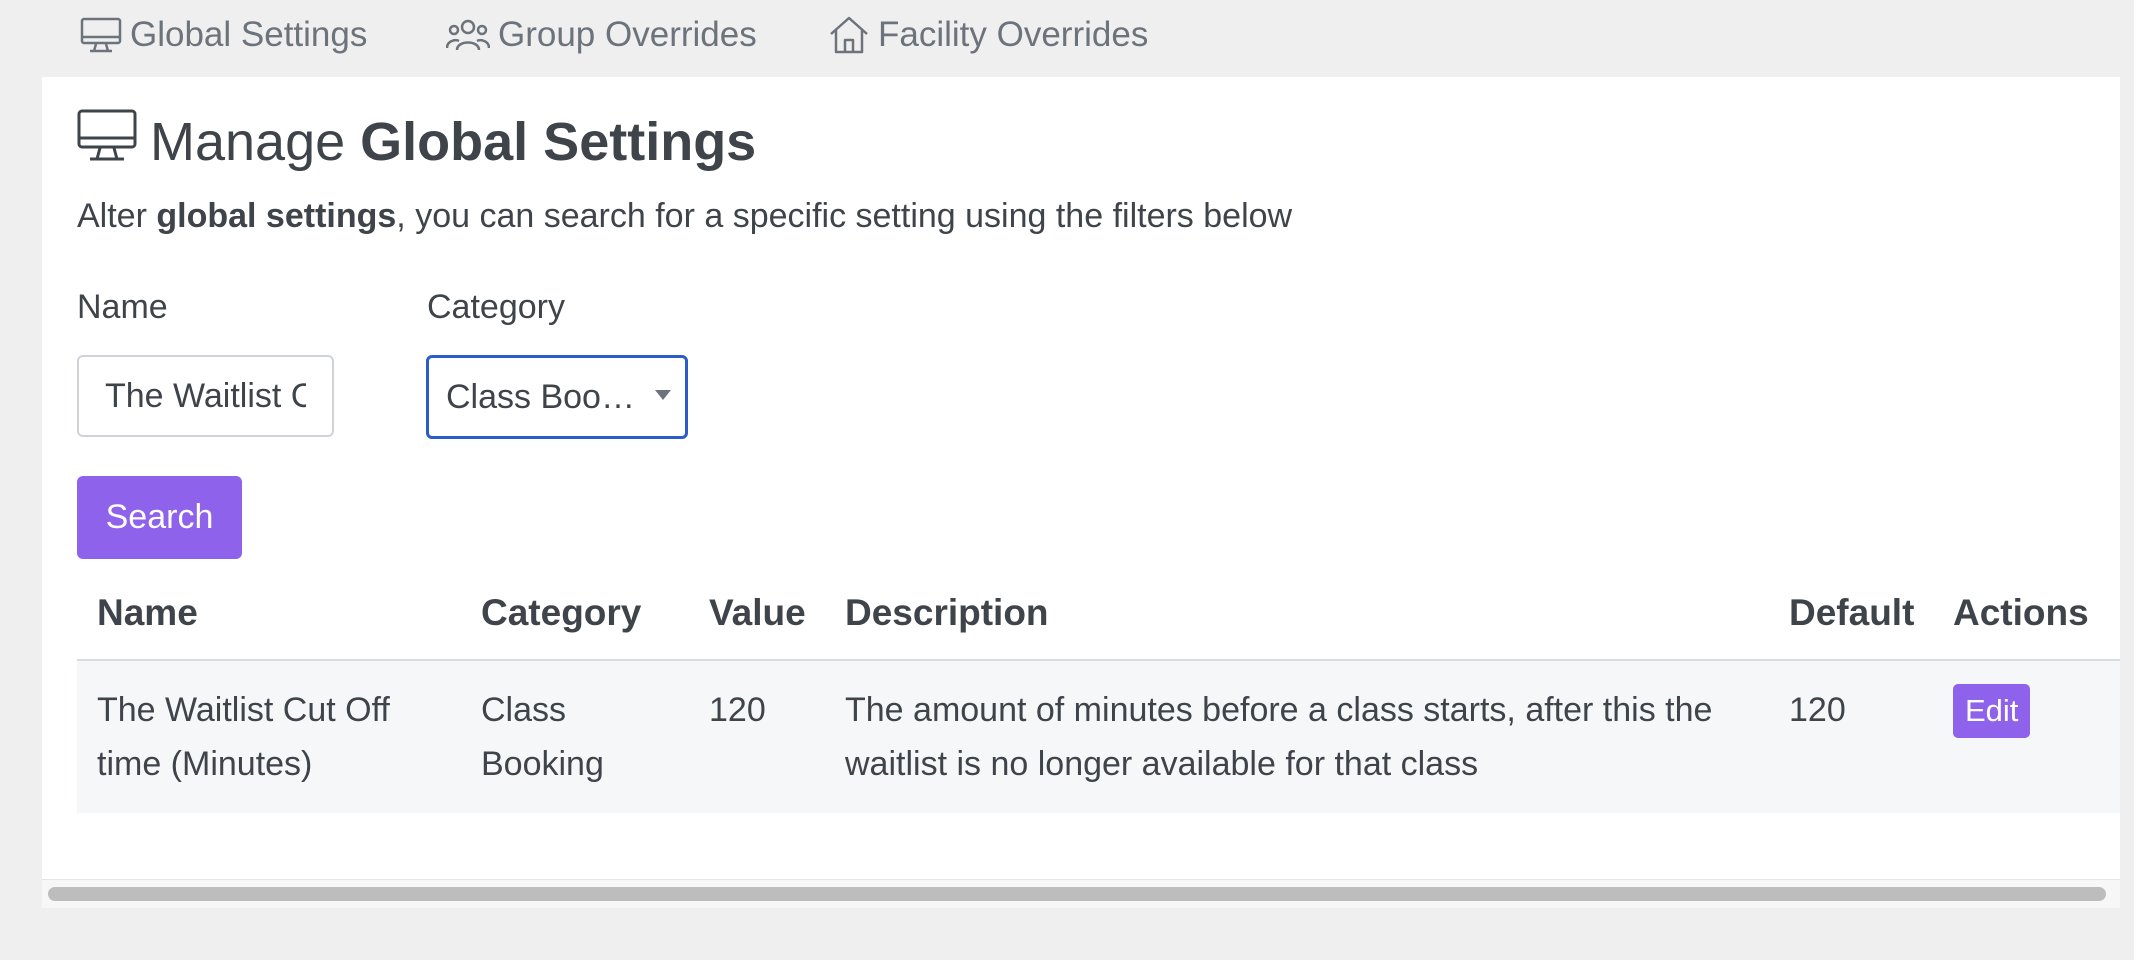 The height and width of the screenshot is (960, 2134). What do you see at coordinates (575, 736) in the screenshot?
I see `cell-category: Class Booking` at bounding box center [575, 736].